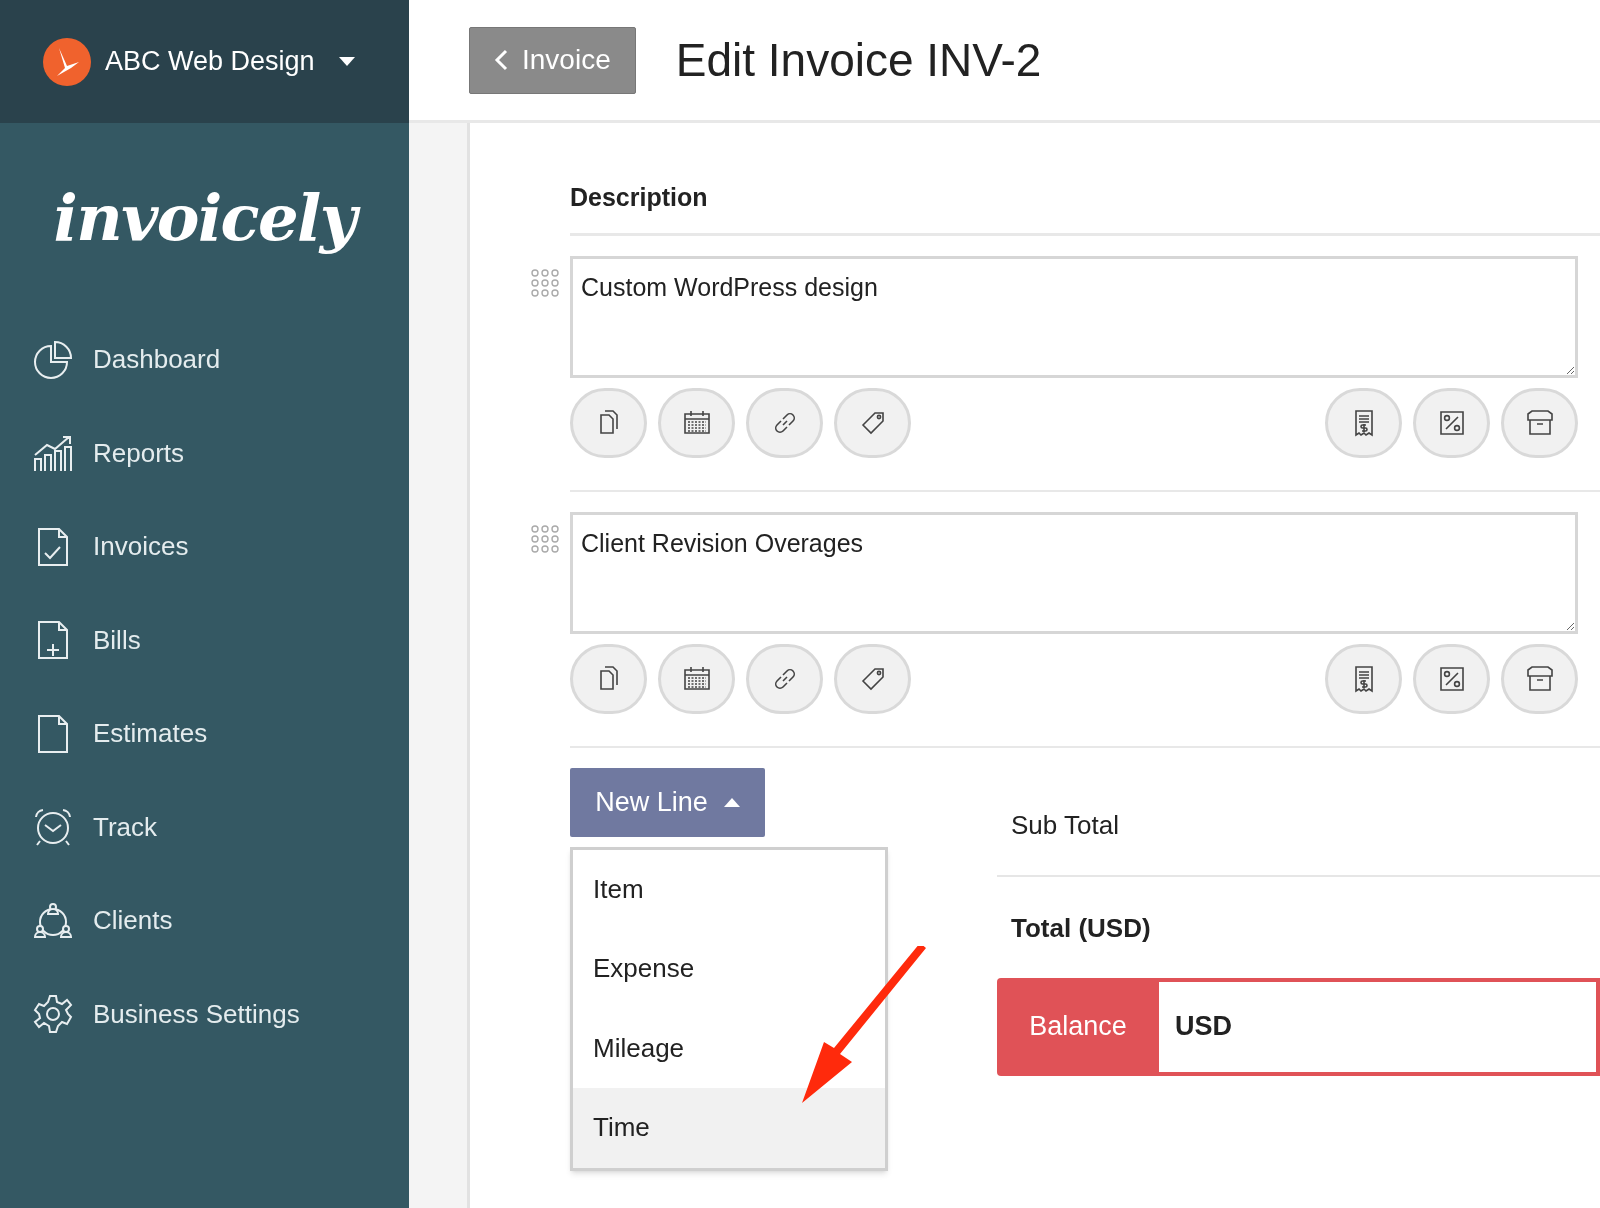  I want to click on total-label: Total (USD), so click(1081, 928).